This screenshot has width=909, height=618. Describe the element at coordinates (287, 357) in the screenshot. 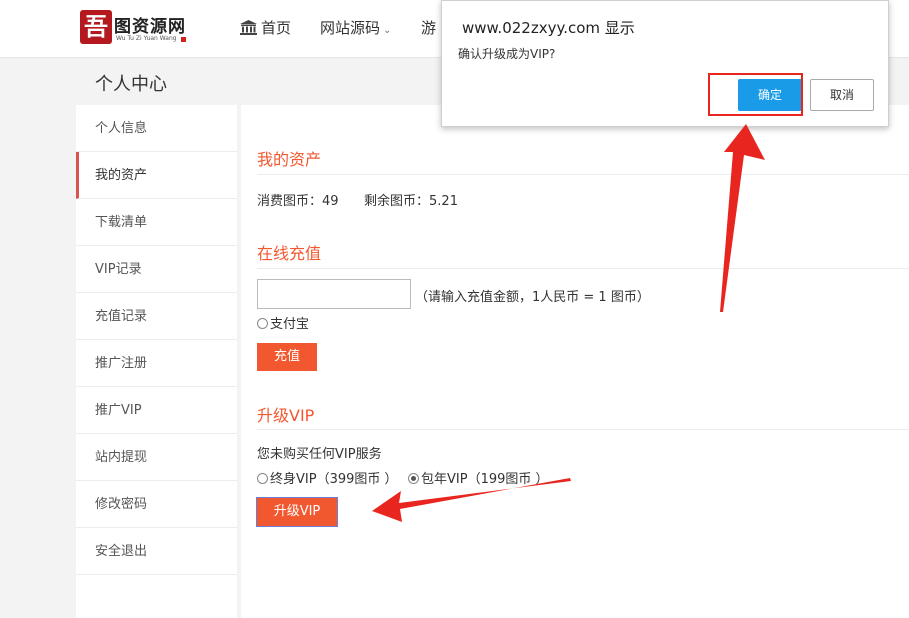

I see `recharge-button: 充值` at that location.